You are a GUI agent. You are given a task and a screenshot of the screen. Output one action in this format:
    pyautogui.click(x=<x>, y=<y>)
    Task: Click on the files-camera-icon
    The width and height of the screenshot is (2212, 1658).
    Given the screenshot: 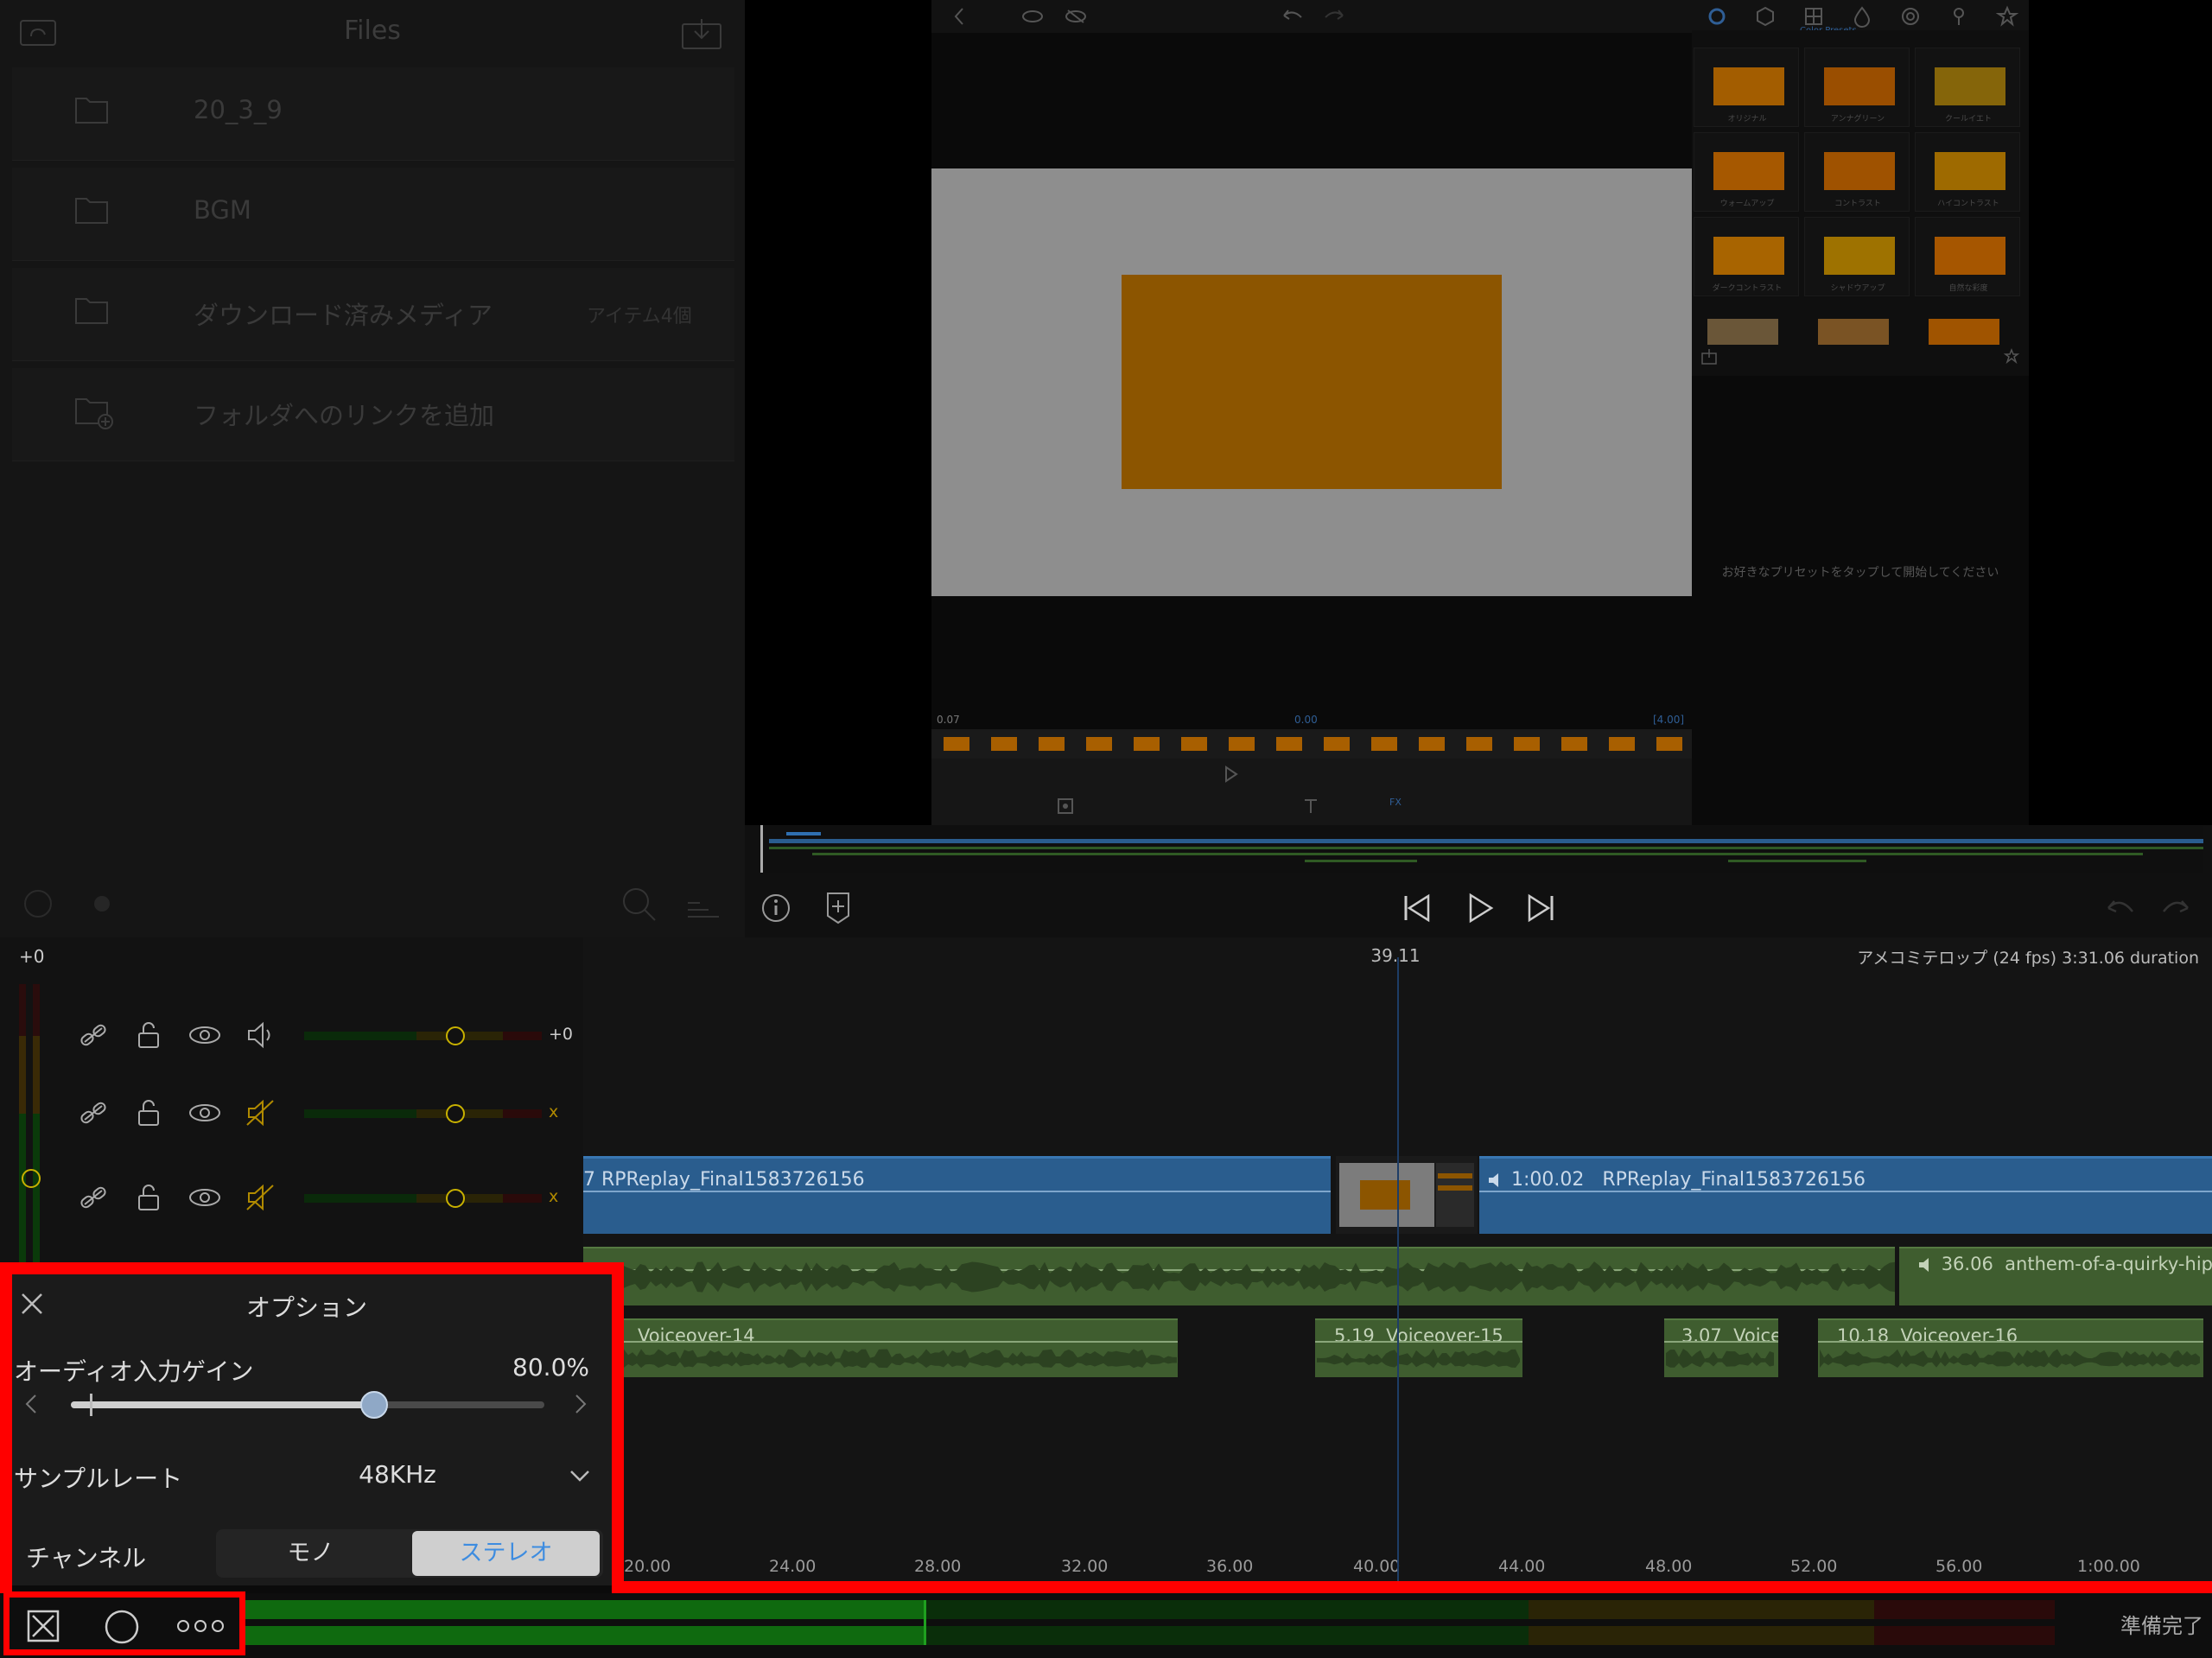 What is the action you would take?
    pyautogui.click(x=102, y=903)
    